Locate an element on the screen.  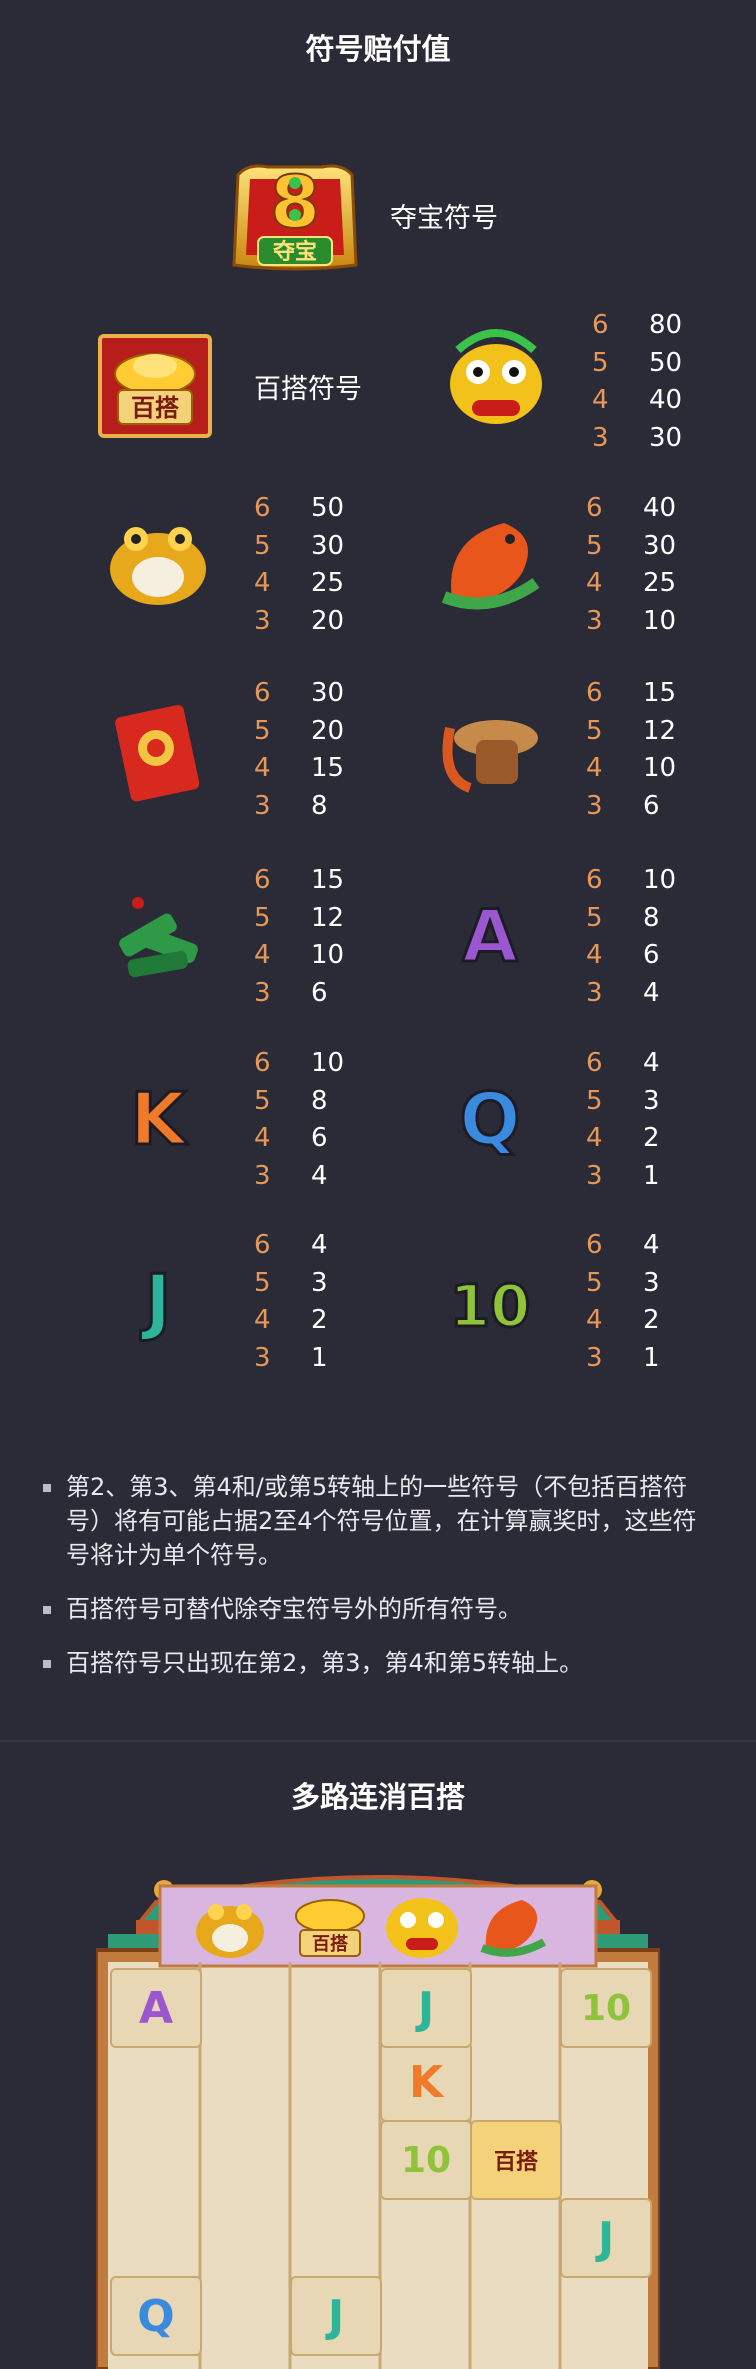
rule-item: 百搭符号只出现在第2，第3，第4和第5转轴上。 is located at coordinates (375, 1663).